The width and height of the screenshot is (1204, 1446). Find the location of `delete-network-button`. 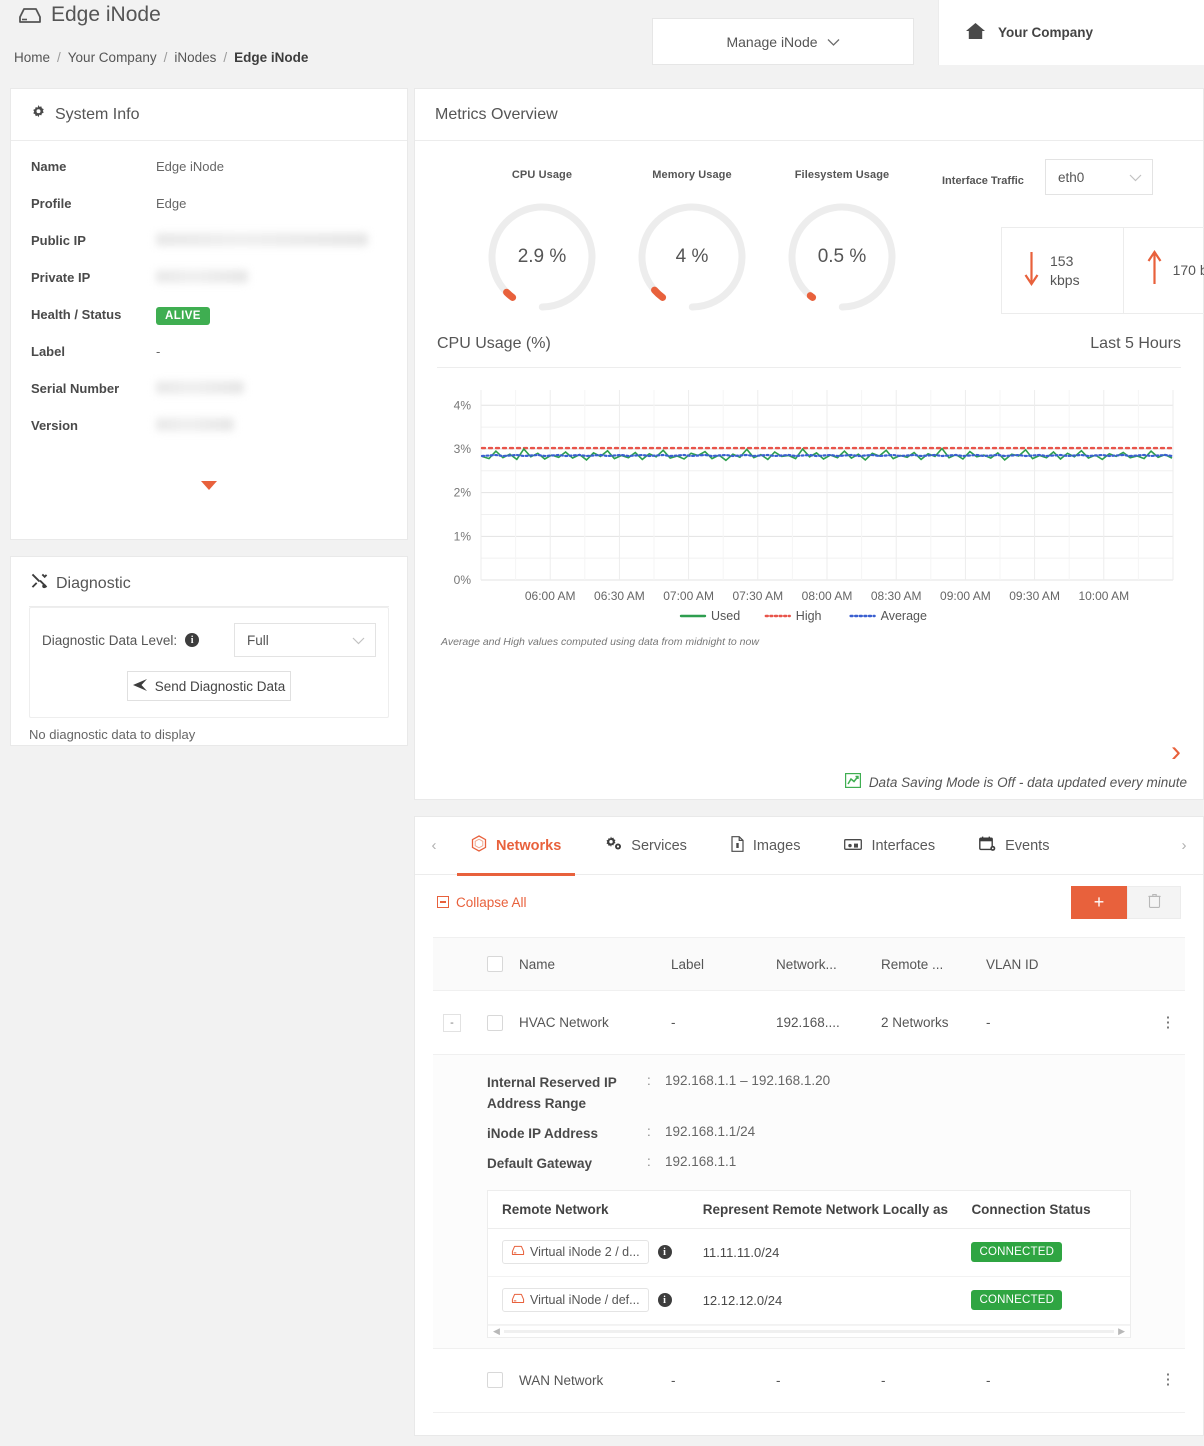

delete-network-button is located at coordinates (1154, 902).